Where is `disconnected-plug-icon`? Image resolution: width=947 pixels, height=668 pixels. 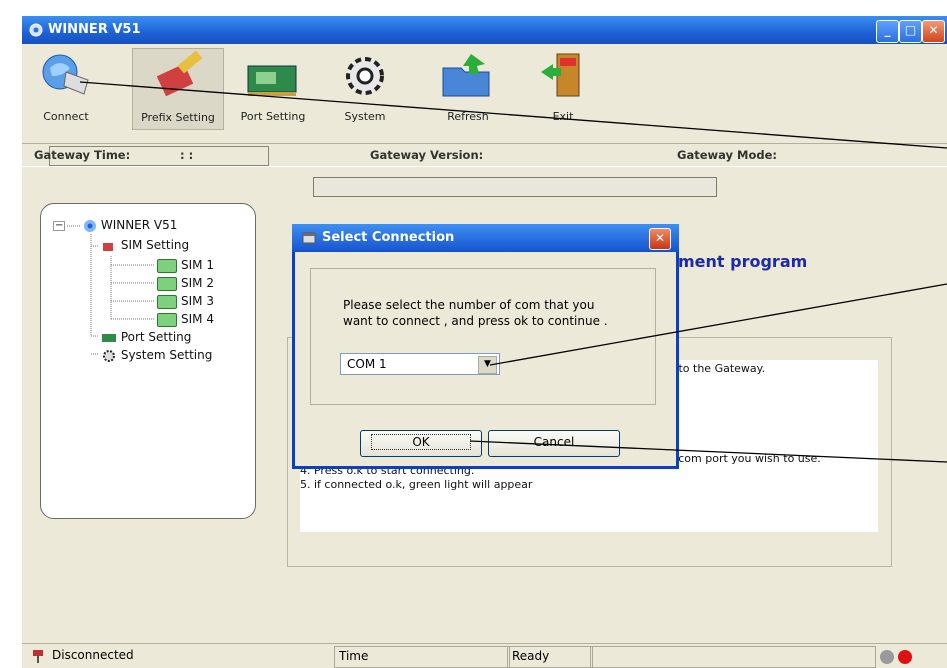
disconnected-plug-icon is located at coordinates (38, 656).